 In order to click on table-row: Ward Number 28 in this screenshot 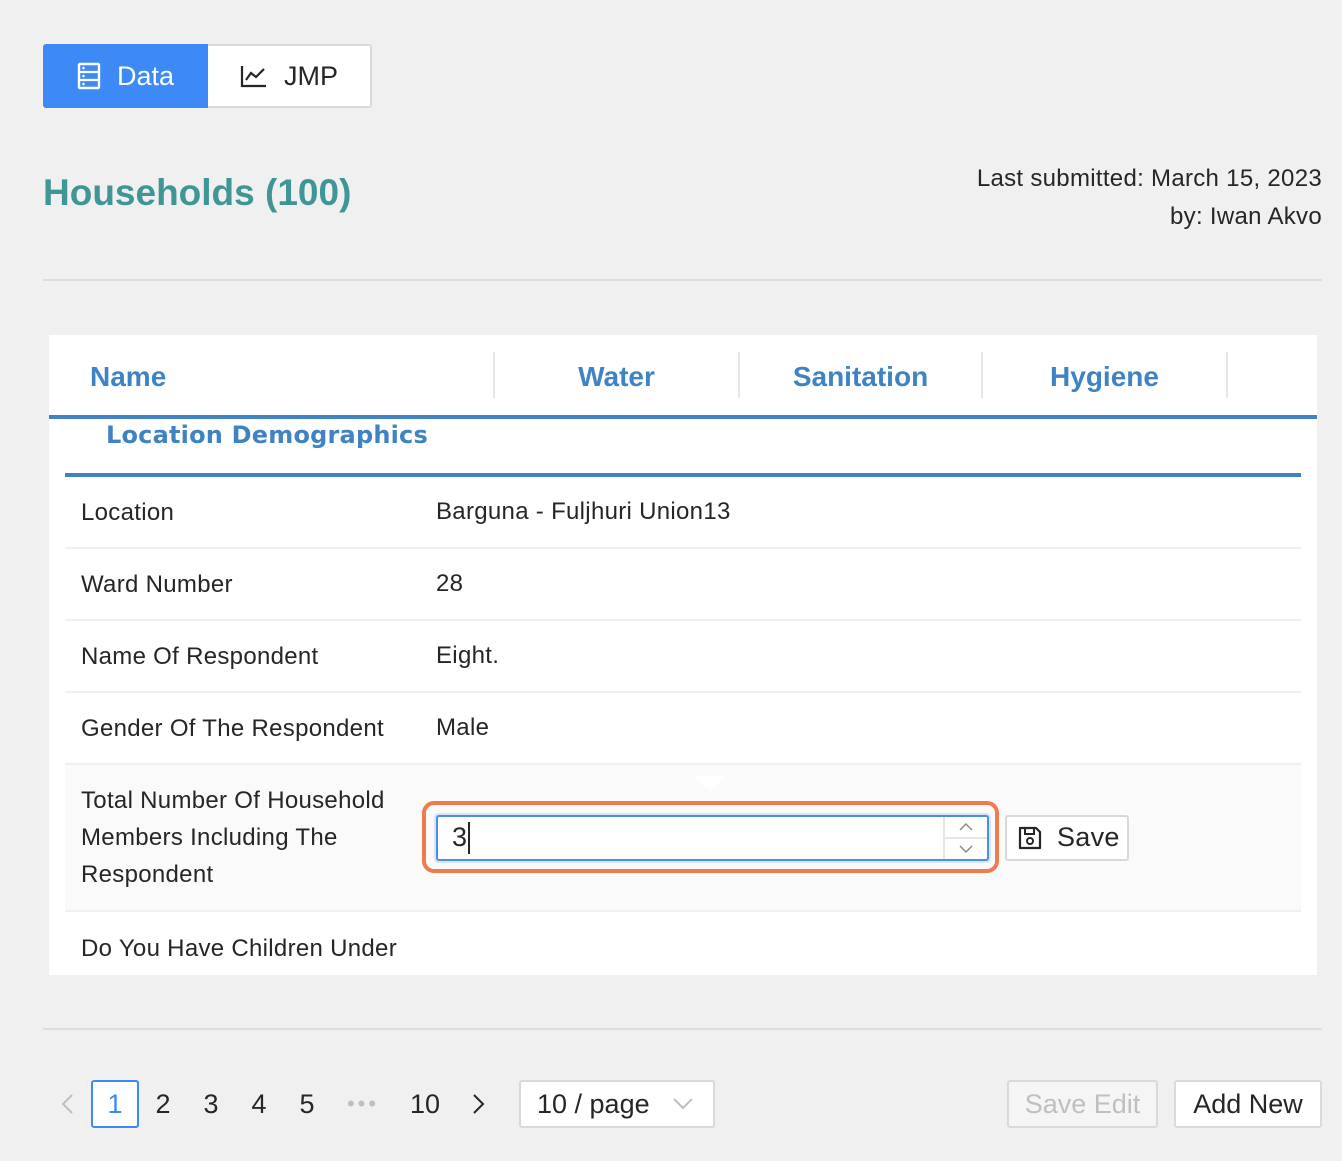, I will do `click(683, 585)`.